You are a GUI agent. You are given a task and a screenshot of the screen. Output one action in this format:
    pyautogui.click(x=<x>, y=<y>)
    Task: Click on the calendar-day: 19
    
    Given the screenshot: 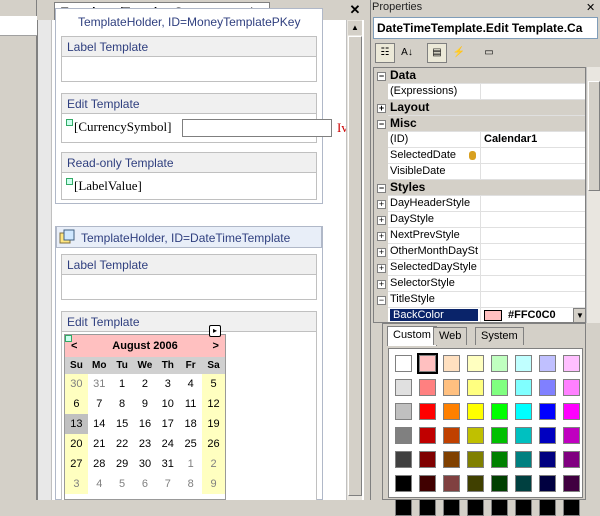 What is the action you would take?
    pyautogui.click(x=213, y=424)
    